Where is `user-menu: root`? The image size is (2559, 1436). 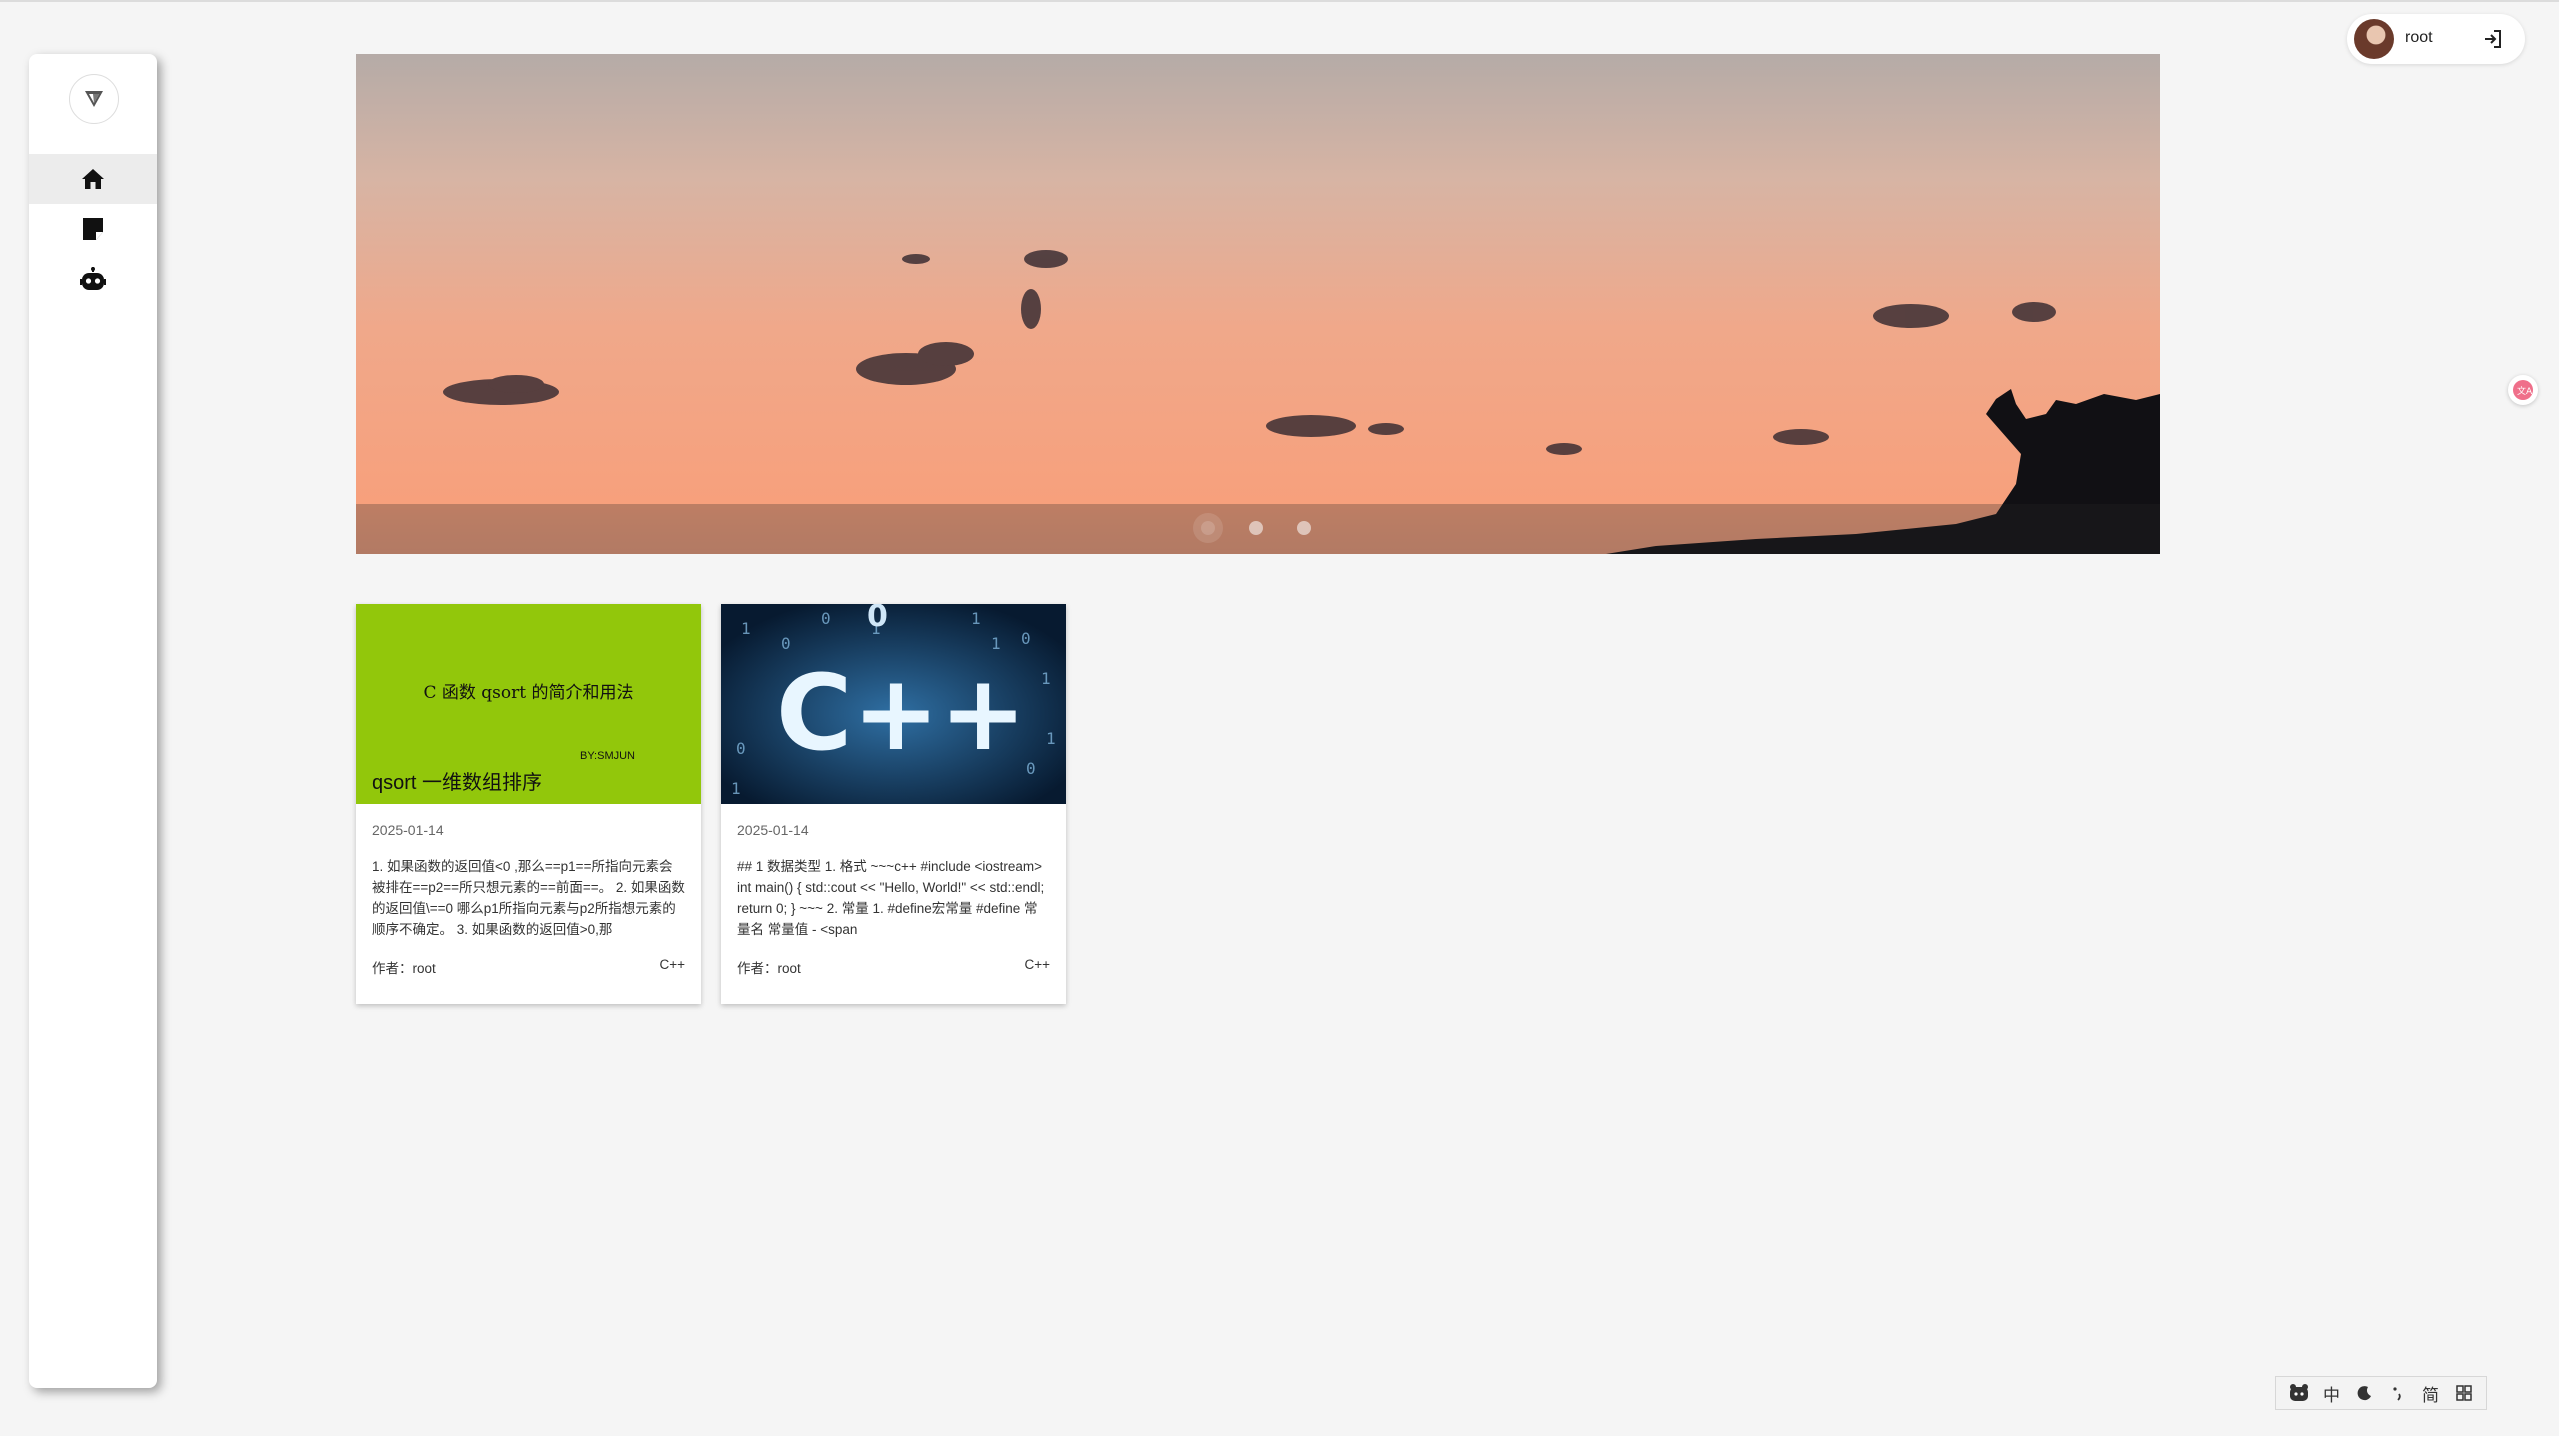 user-menu: root is located at coordinates (2436, 39).